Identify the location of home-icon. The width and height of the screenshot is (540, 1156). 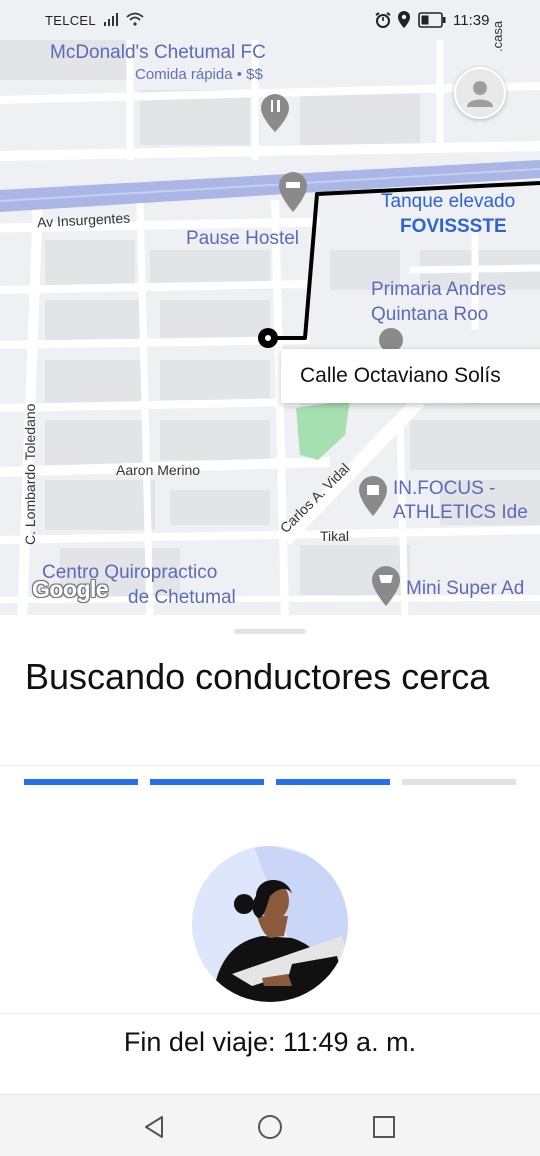
(270, 1127).